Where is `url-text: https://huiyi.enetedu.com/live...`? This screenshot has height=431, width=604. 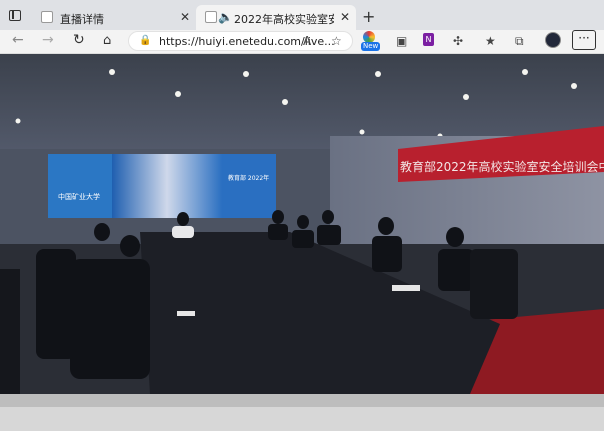 url-text: https://huiyi.enetedu.com/live... is located at coordinates (255, 41).